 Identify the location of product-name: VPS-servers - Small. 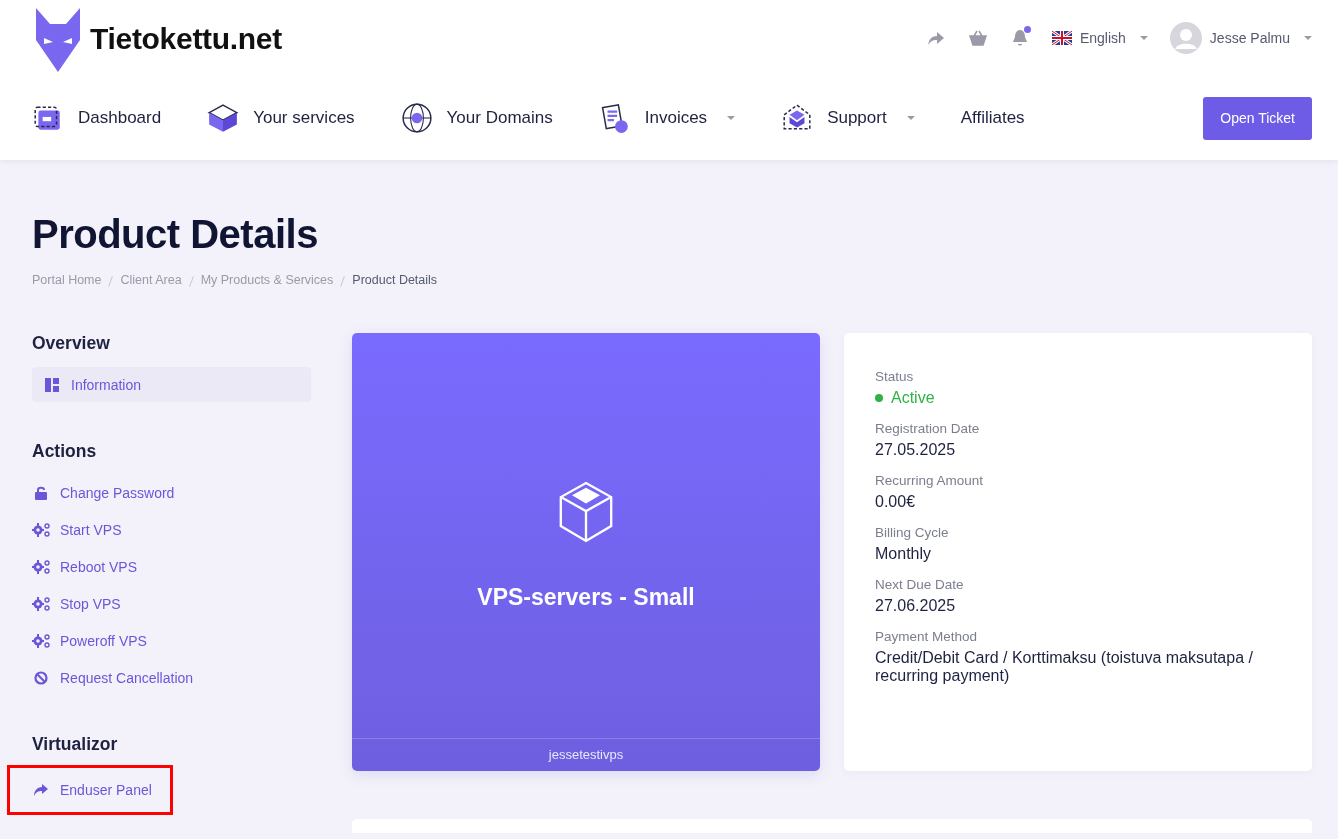
(586, 597).